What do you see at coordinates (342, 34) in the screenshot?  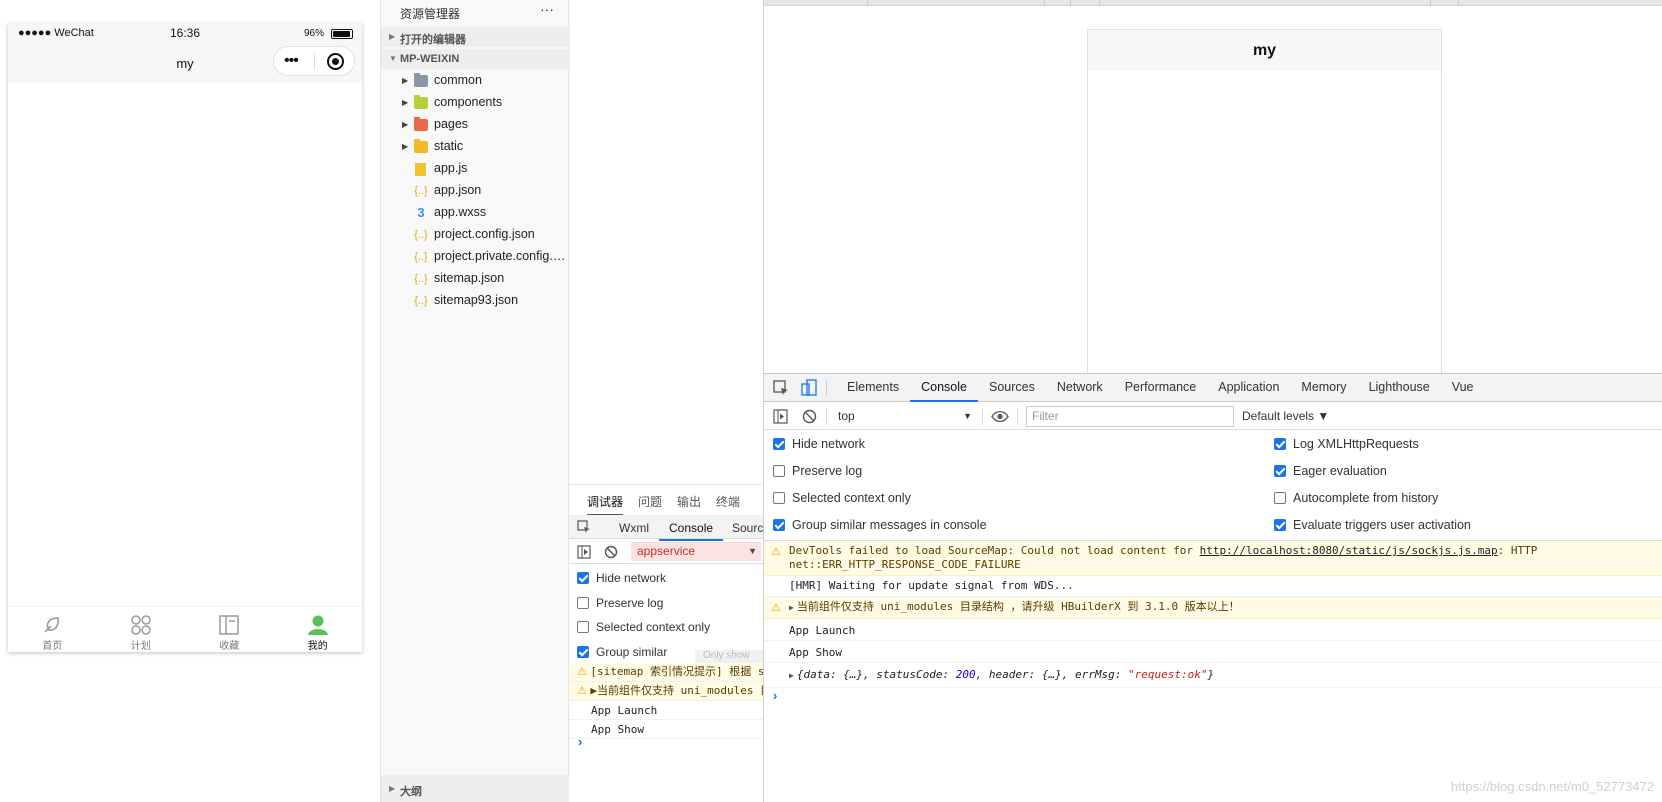 I see `battery-icon` at bounding box center [342, 34].